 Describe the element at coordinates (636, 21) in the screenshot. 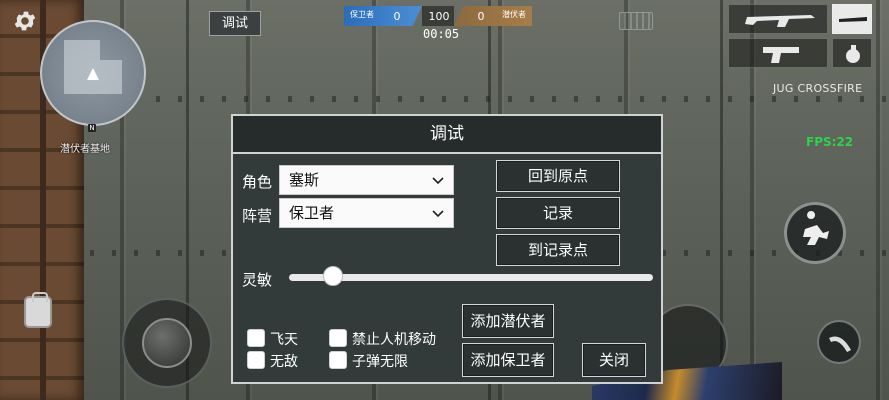

I see `keyboard-icon` at that location.